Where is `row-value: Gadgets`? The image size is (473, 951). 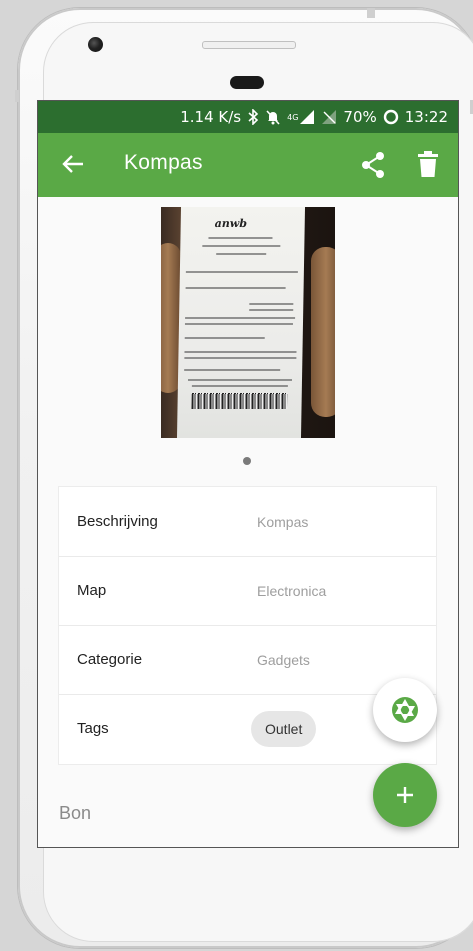
row-value: Gadgets is located at coordinates (283, 659).